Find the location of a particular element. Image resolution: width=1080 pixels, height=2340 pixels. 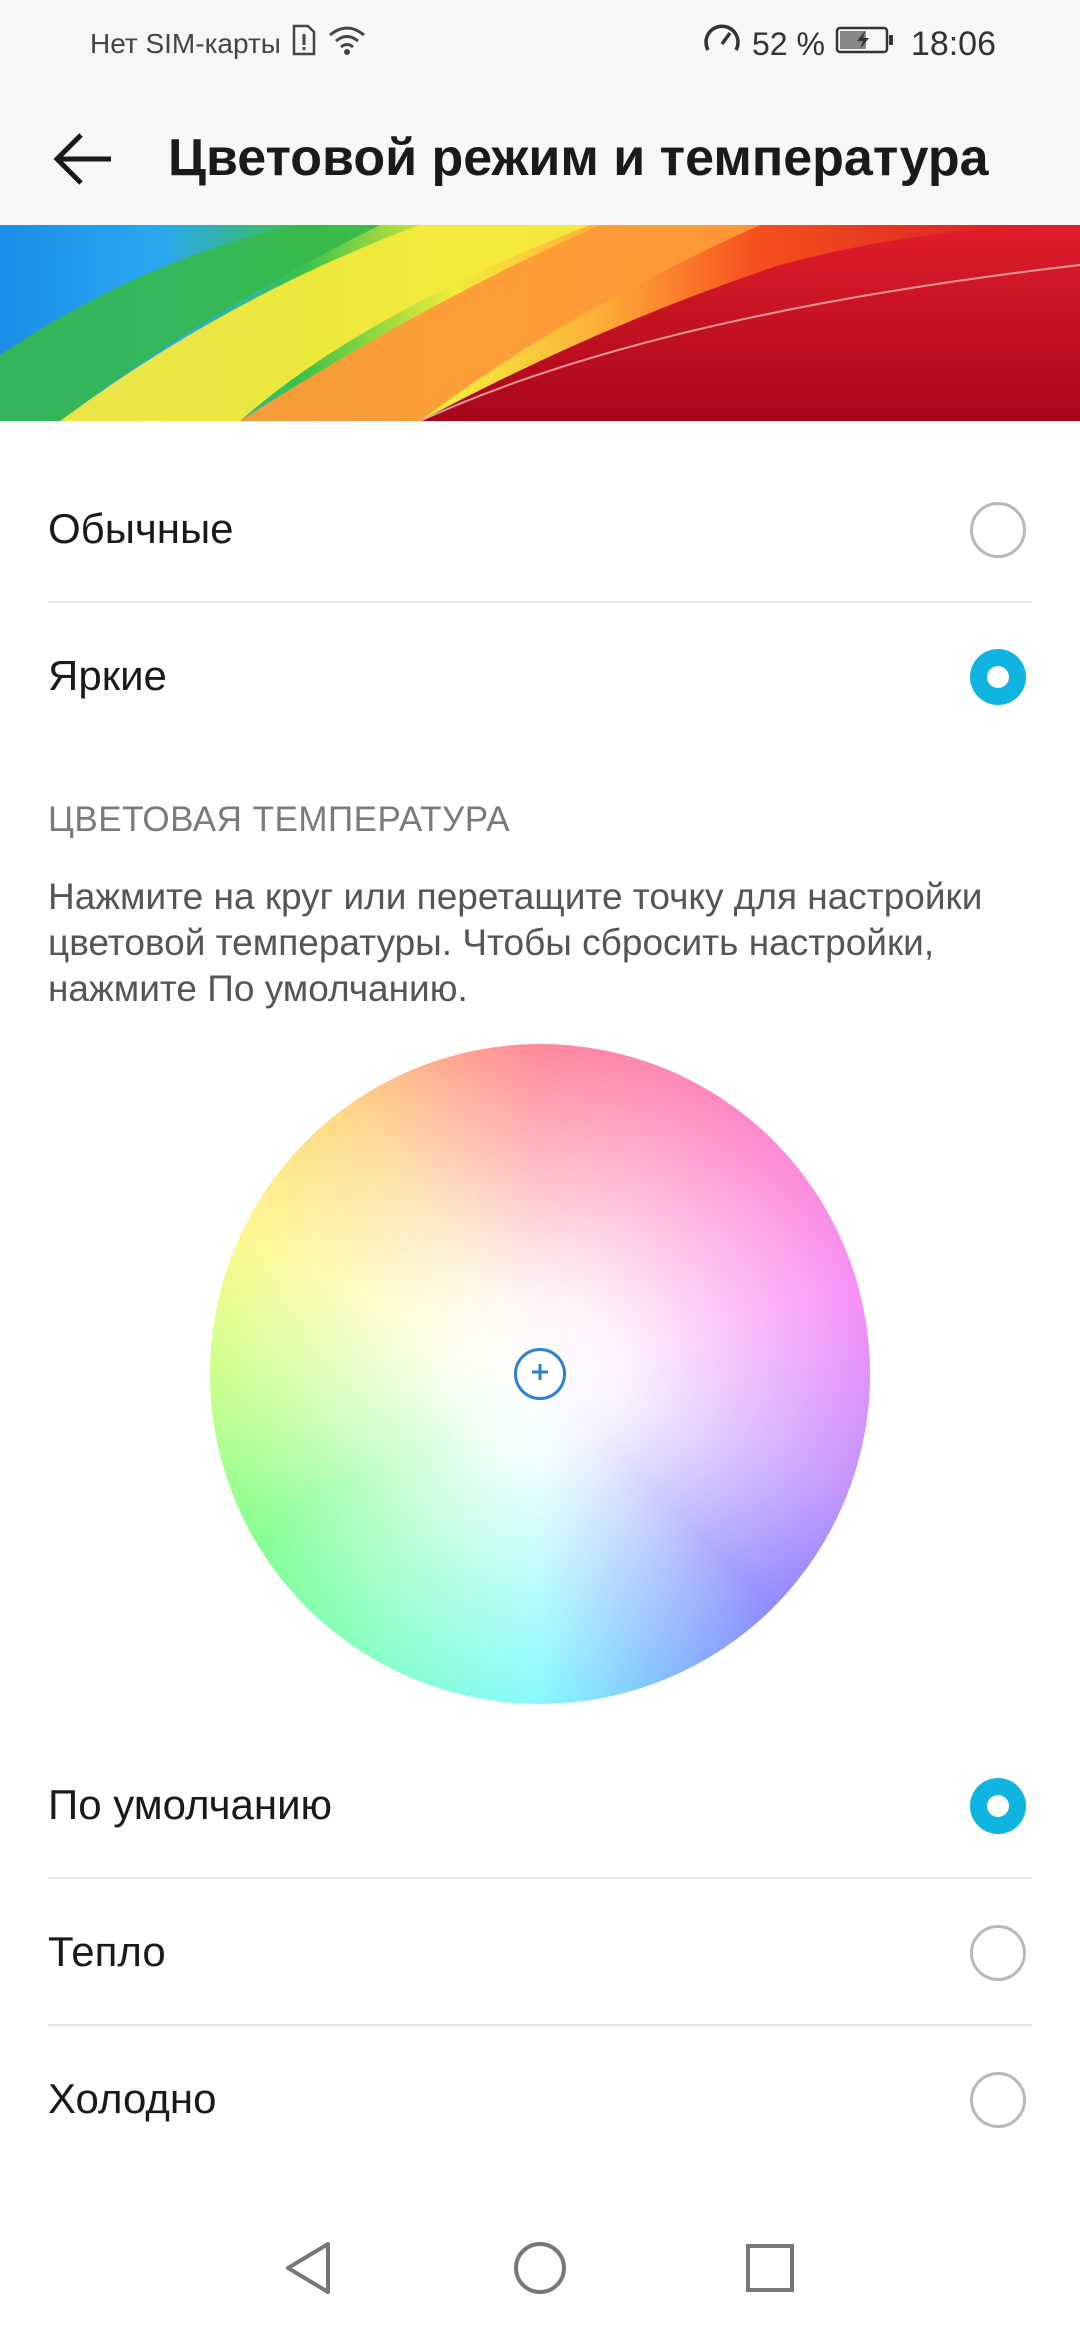

status-left: Нет SIM-карты is located at coordinates (228, 44).